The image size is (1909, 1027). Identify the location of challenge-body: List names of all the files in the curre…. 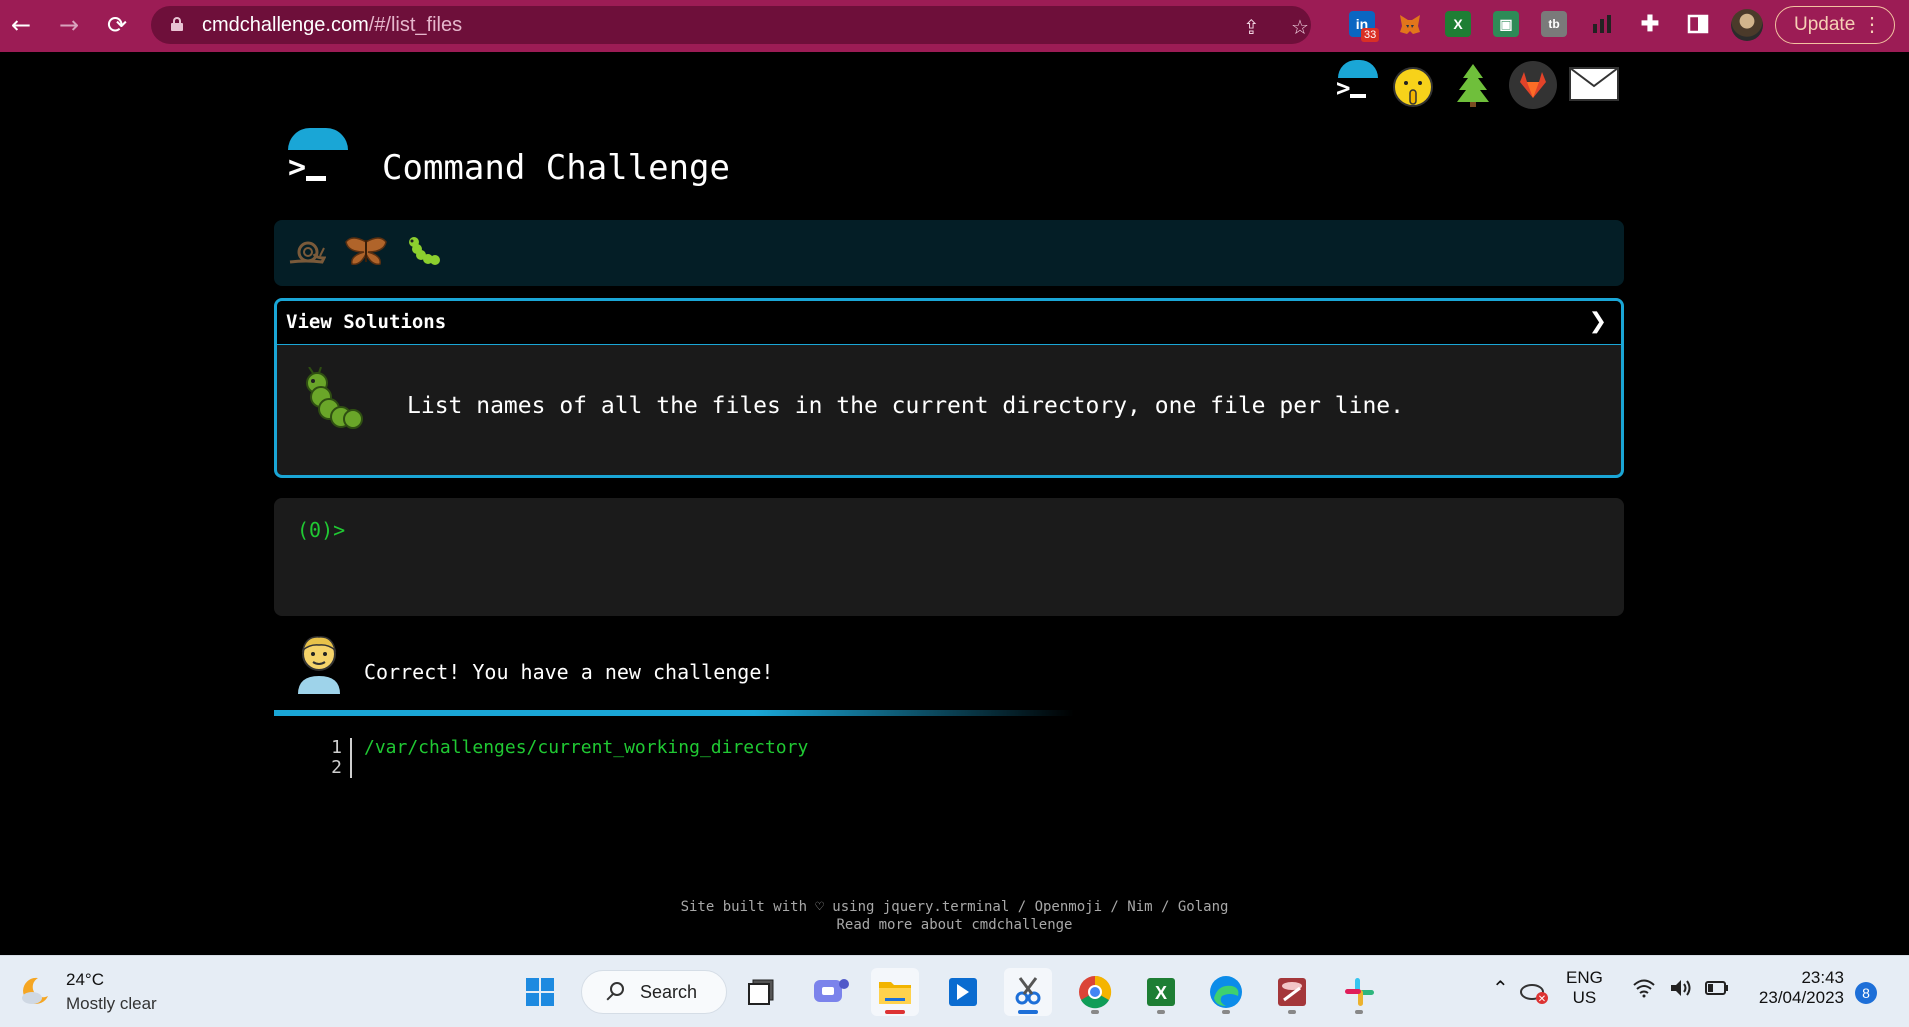
(949, 410).